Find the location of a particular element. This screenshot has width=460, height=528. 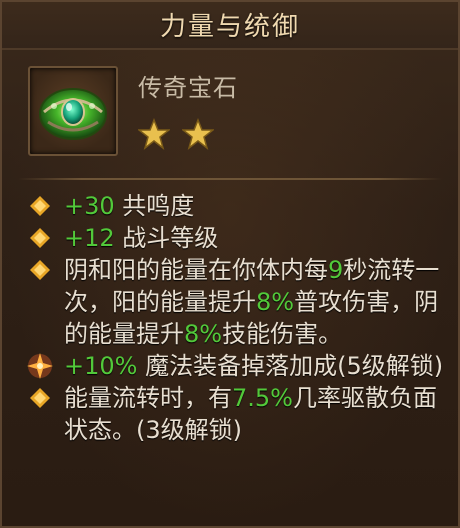

stat-resonance: +30 共鸣度 is located at coordinates (238, 206).